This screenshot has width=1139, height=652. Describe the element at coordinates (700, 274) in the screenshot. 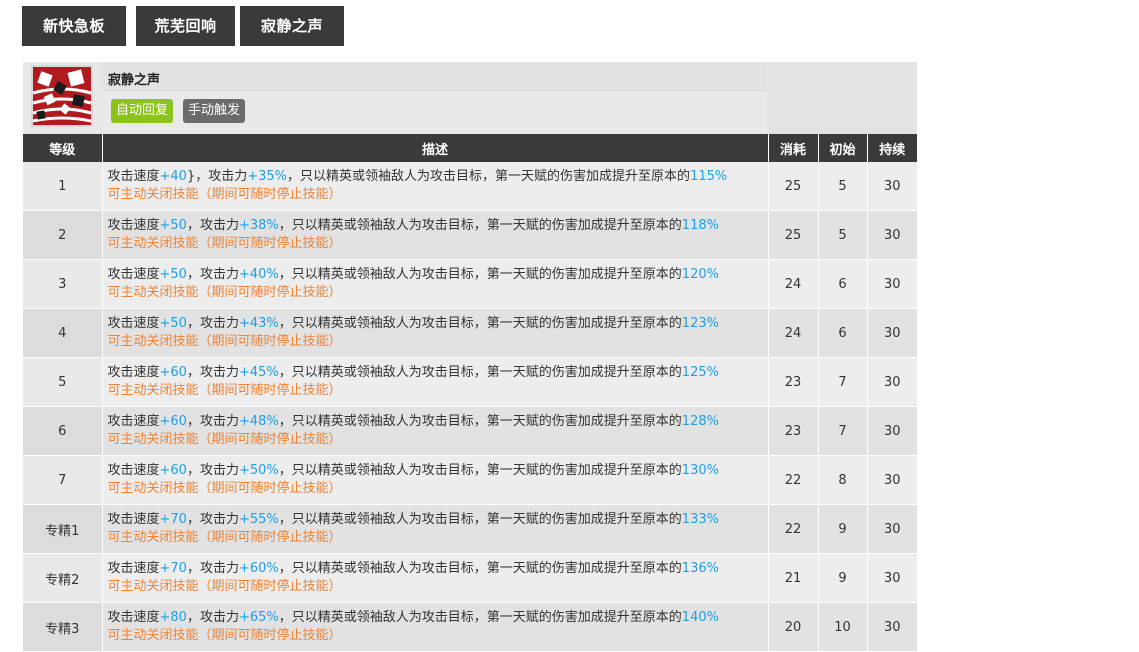

I see `damage-bonus-value: 120%` at that location.